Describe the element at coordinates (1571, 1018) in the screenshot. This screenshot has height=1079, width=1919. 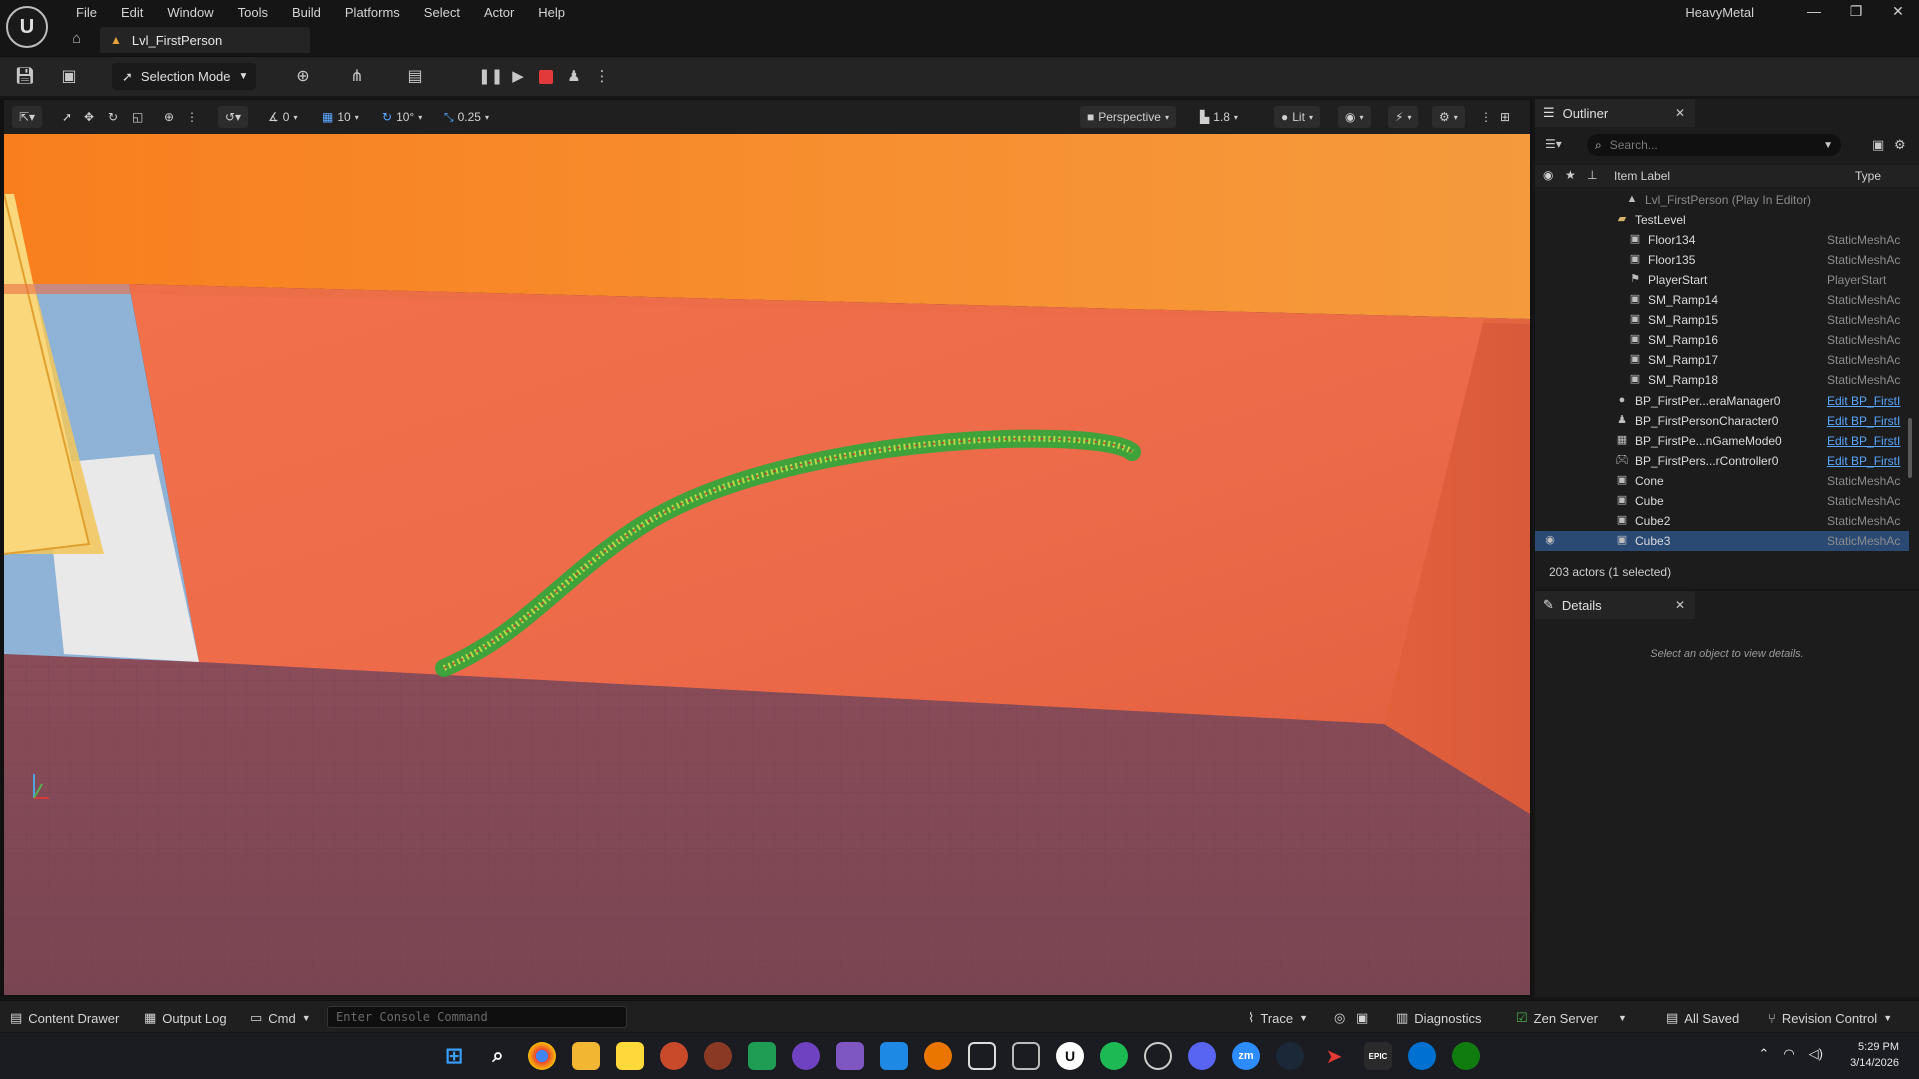
I see `zen-server-dropdown: ☑ Zen Server ▼` at that location.